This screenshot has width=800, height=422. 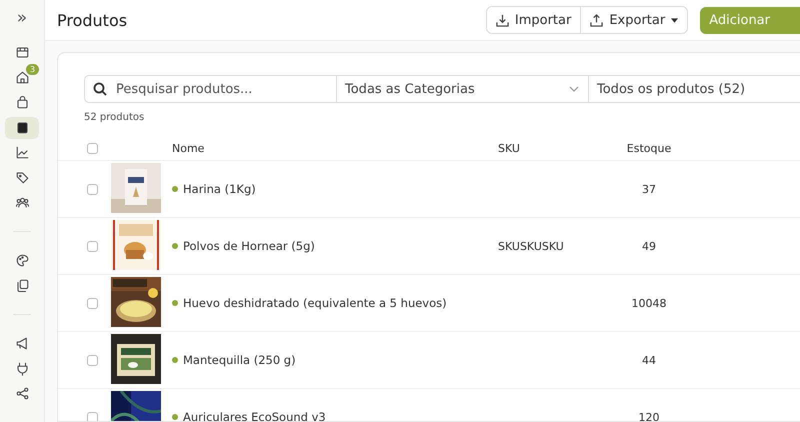 What do you see at coordinates (22, 152) in the screenshot?
I see `line-chart-icon` at bounding box center [22, 152].